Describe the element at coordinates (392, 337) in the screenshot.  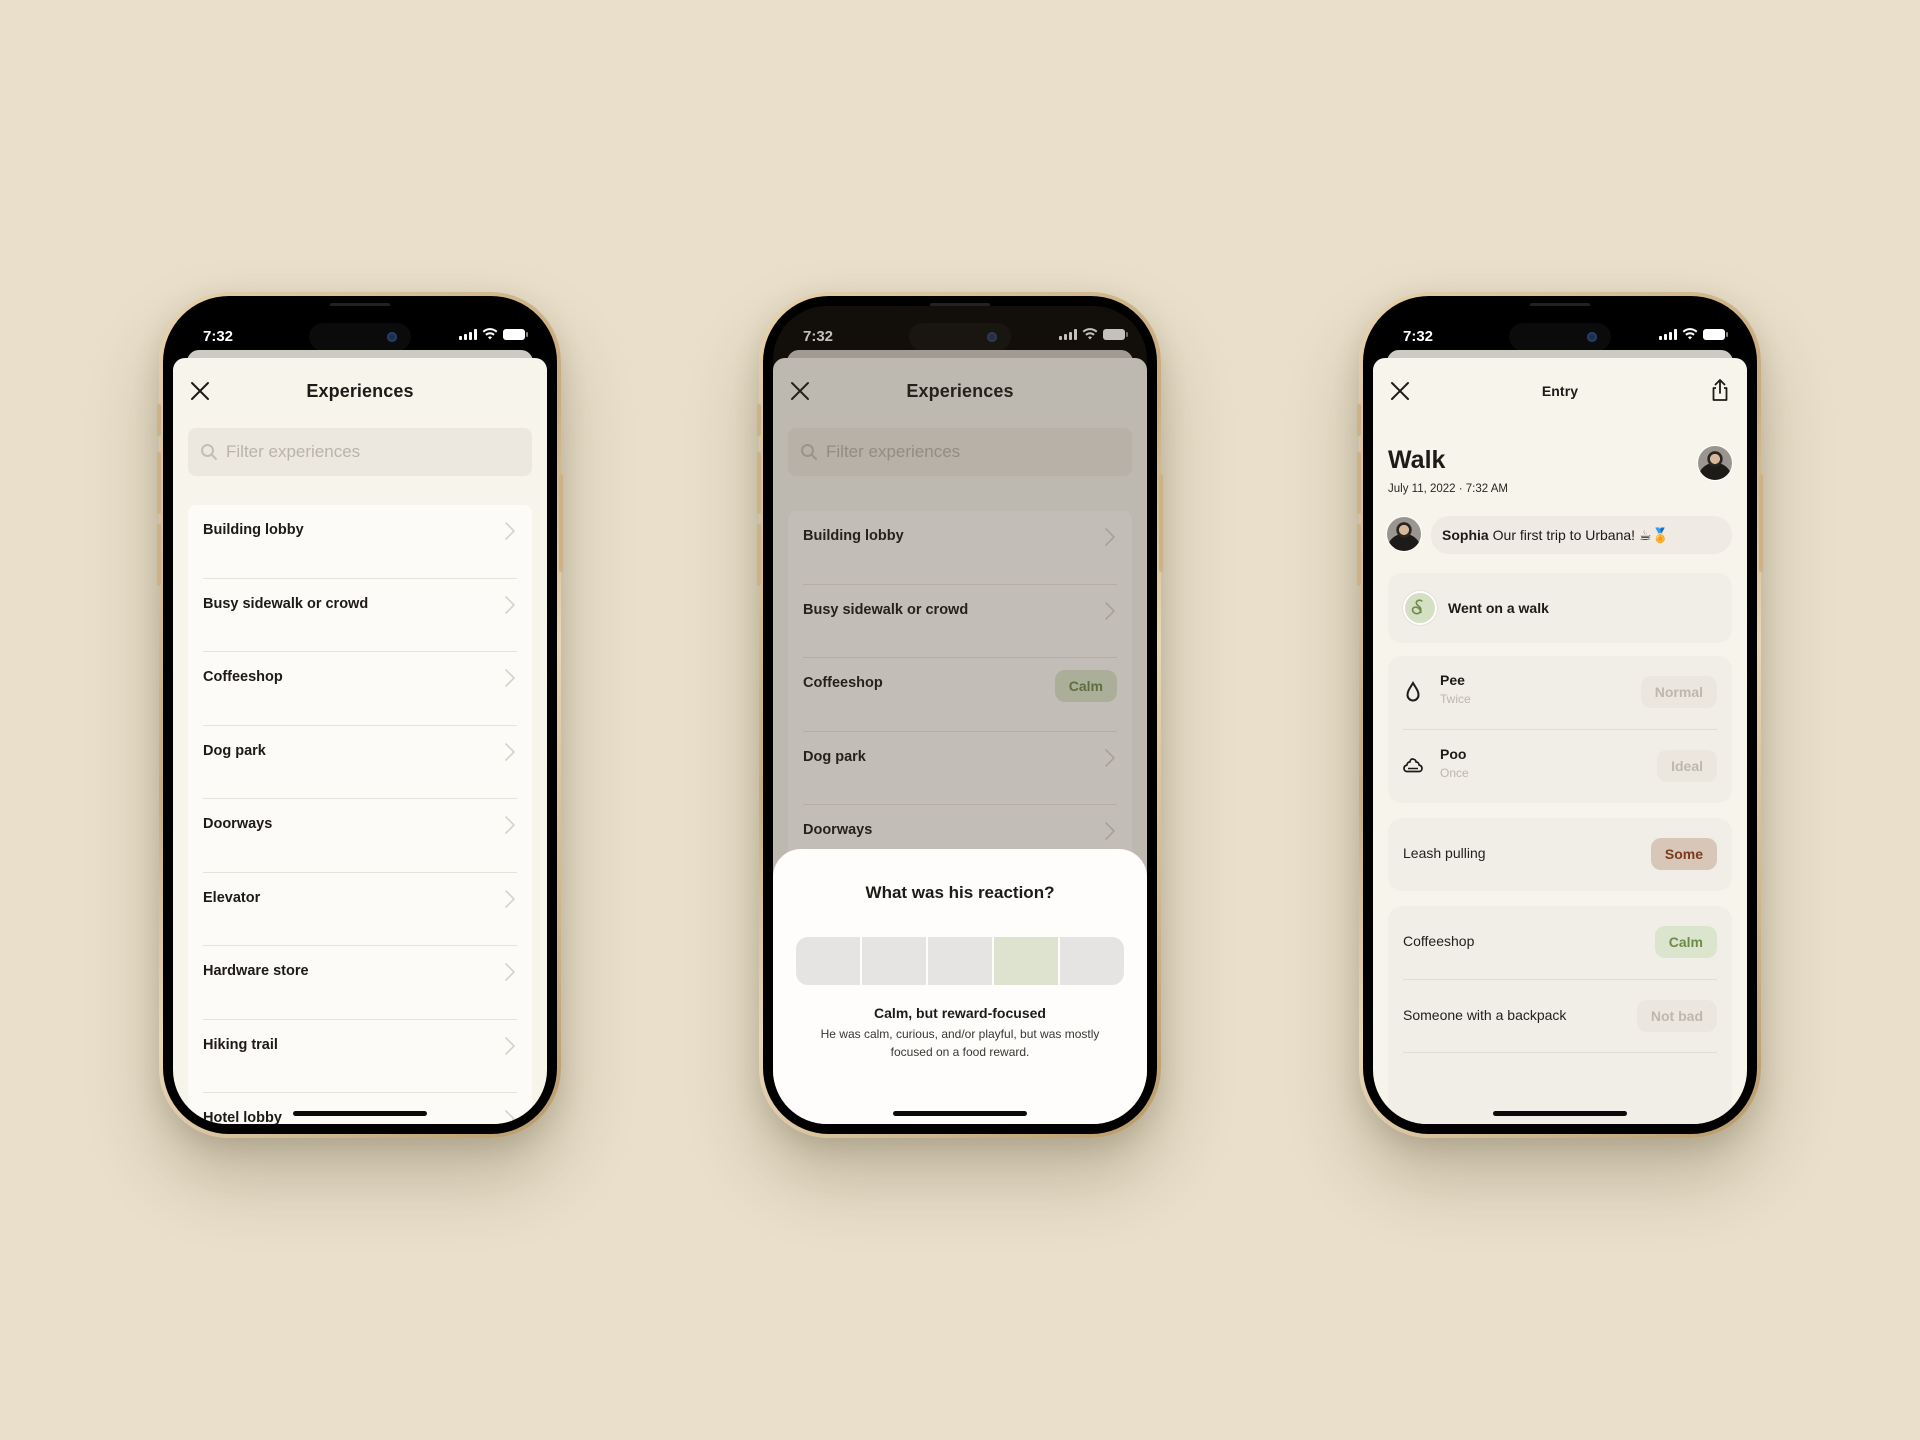
I see `camera-icon` at that location.